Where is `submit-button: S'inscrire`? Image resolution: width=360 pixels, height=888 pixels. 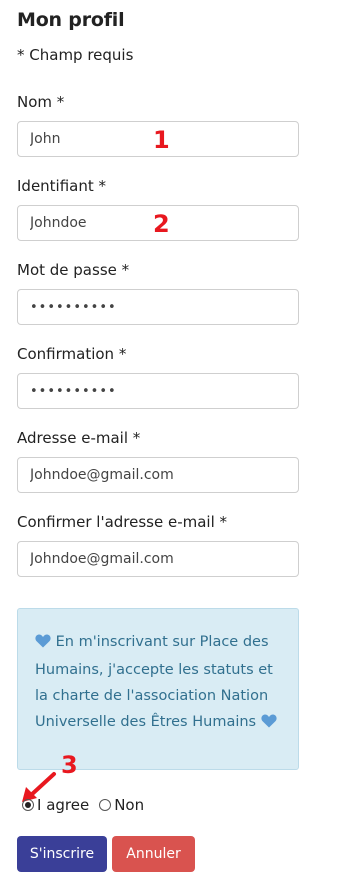
submit-button: S'inscrire is located at coordinates (62, 854).